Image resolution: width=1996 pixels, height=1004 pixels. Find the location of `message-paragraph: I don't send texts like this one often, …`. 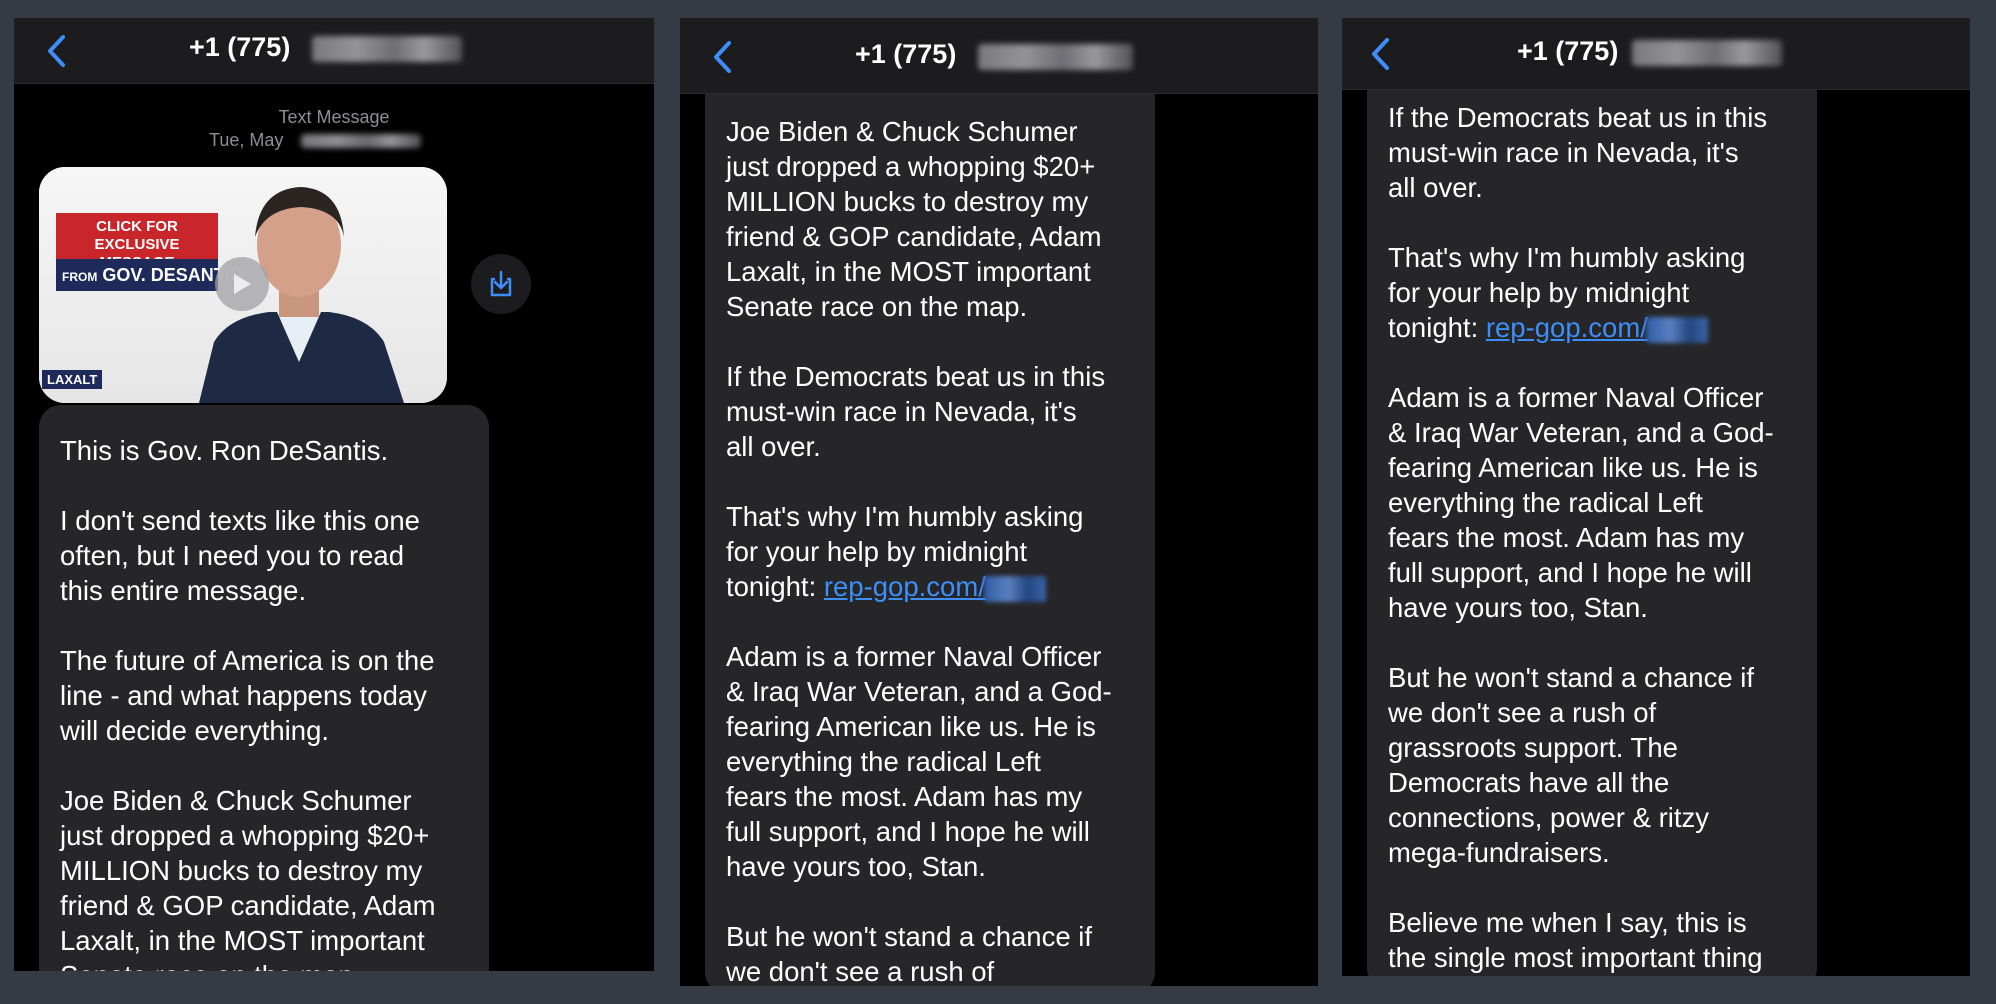

message-paragraph: I don't send texts like this one often, … is located at coordinates (240, 555).